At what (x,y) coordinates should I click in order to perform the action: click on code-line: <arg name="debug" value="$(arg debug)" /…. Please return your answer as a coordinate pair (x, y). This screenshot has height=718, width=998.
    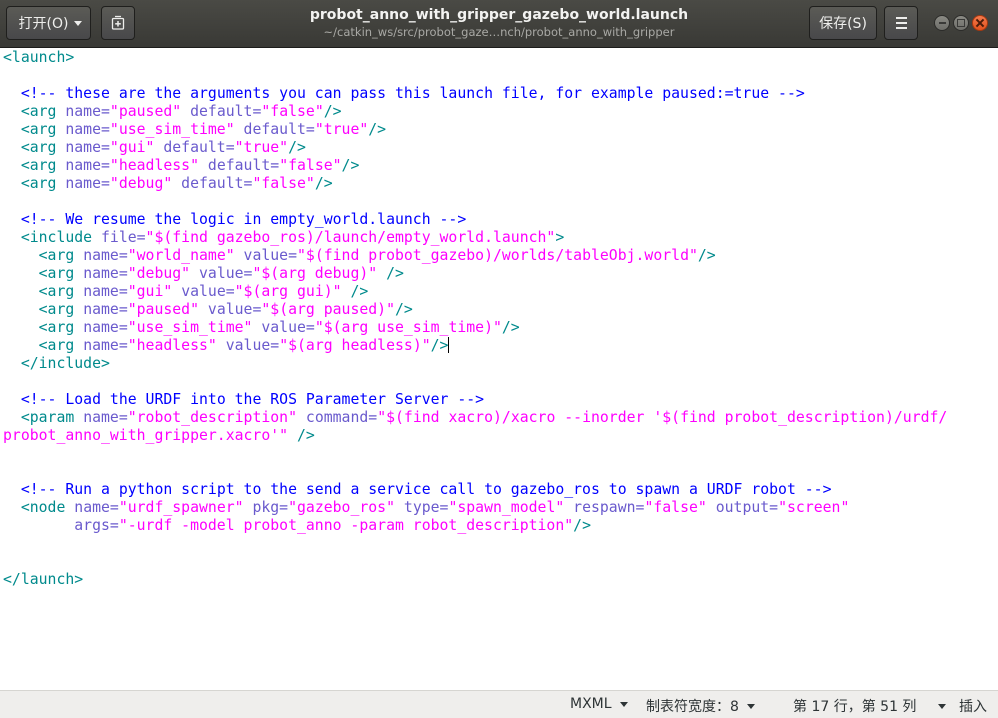
    Looking at the image, I should click on (475, 274).